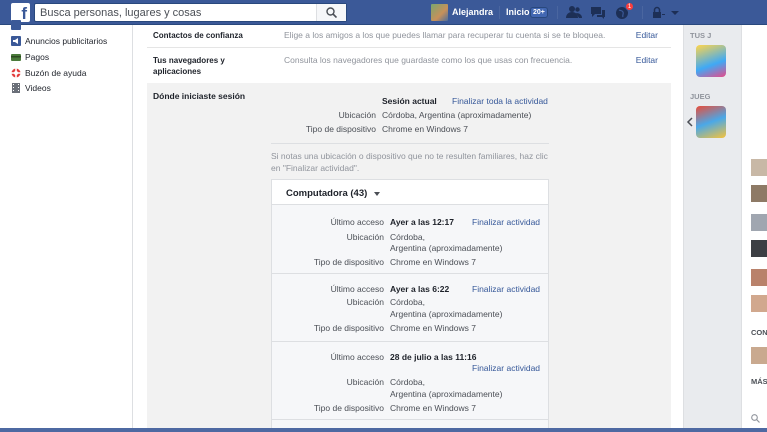  I want to click on sidebar-item-label: Buzón de ayuda, so click(56, 73).